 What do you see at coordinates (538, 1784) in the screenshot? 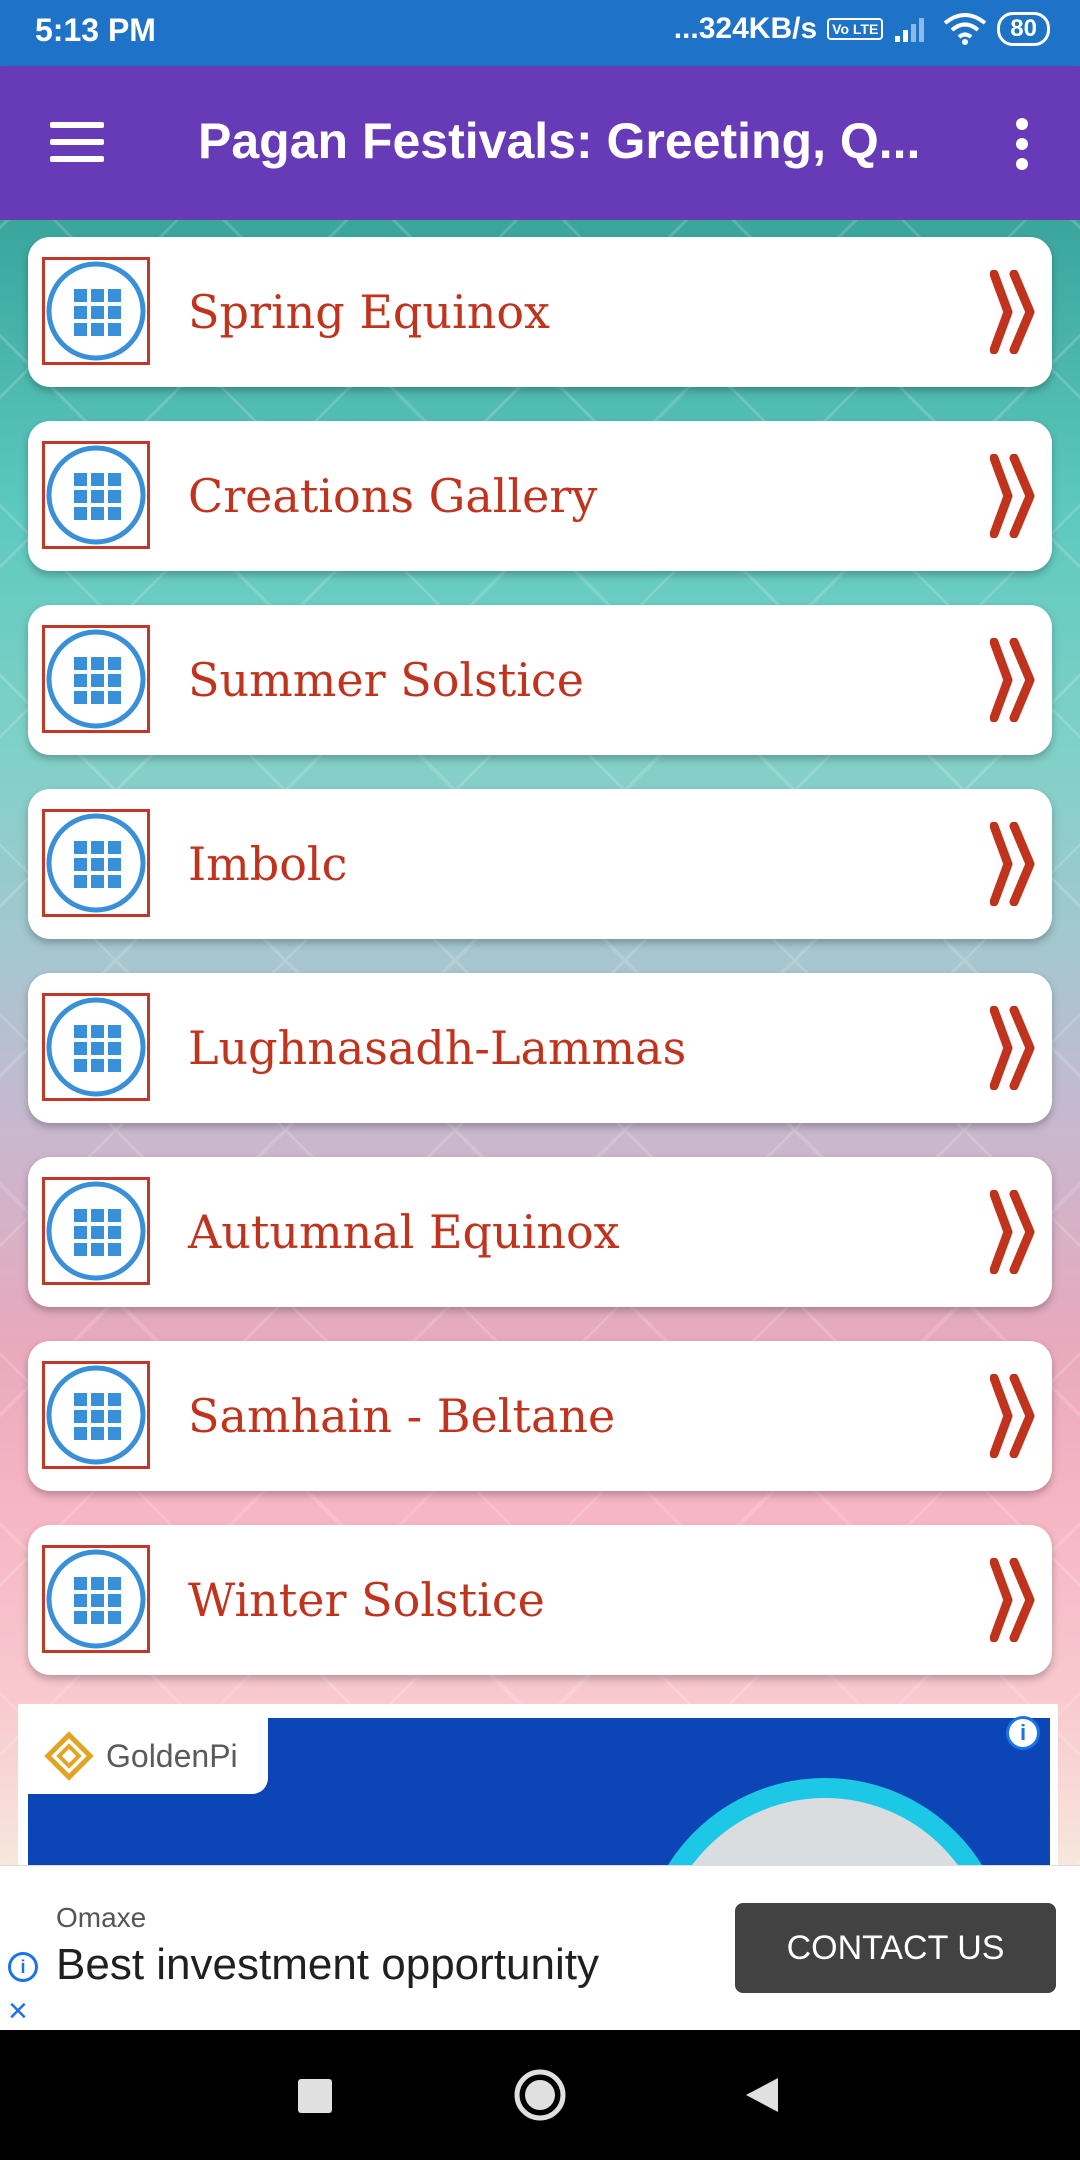
I see `banner-ad: GoldenPi i` at bounding box center [538, 1784].